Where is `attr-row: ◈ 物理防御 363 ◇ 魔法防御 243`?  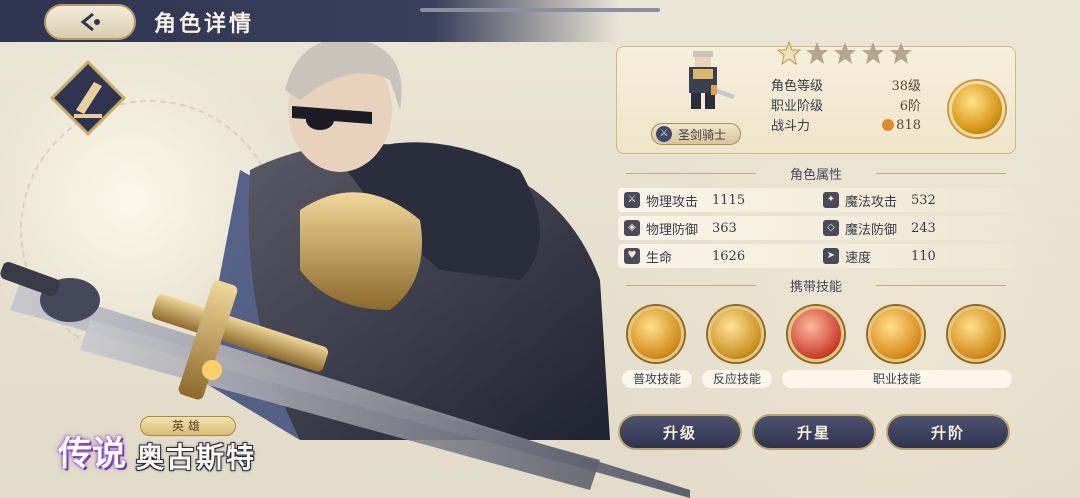
attr-row: ◈ 物理防御 363 ◇ 魔法防御 243 is located at coordinates (817, 228).